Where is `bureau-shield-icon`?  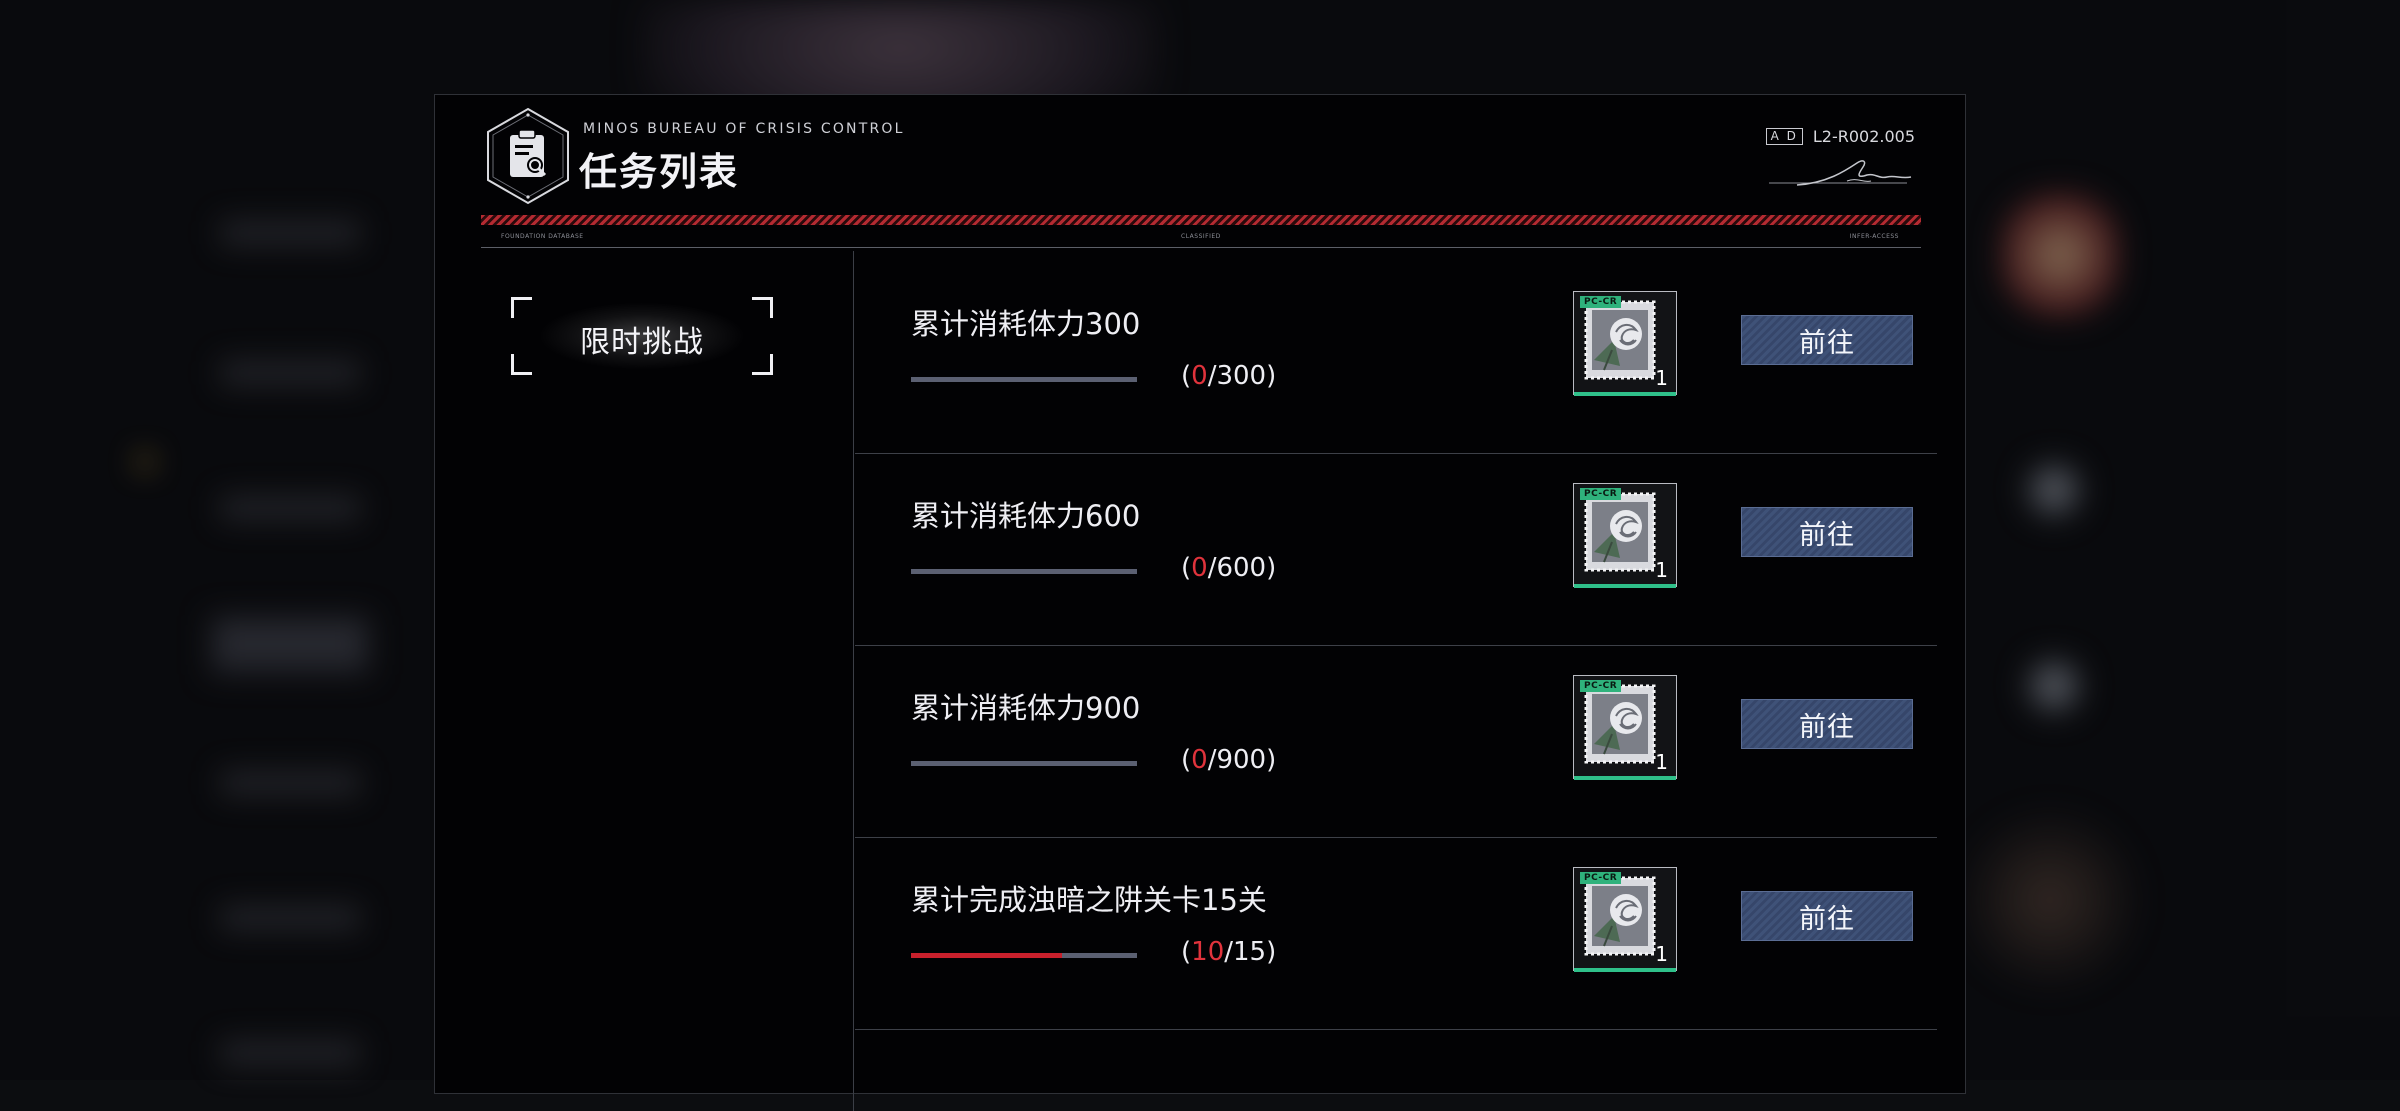
bureau-shield-icon is located at coordinates (528, 156).